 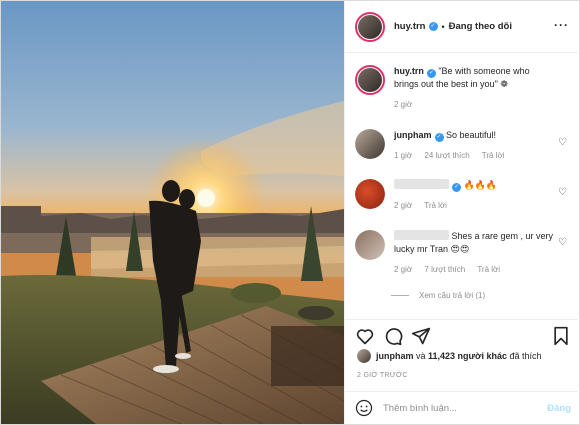 I want to click on more-icon: ···, so click(x=561, y=25).